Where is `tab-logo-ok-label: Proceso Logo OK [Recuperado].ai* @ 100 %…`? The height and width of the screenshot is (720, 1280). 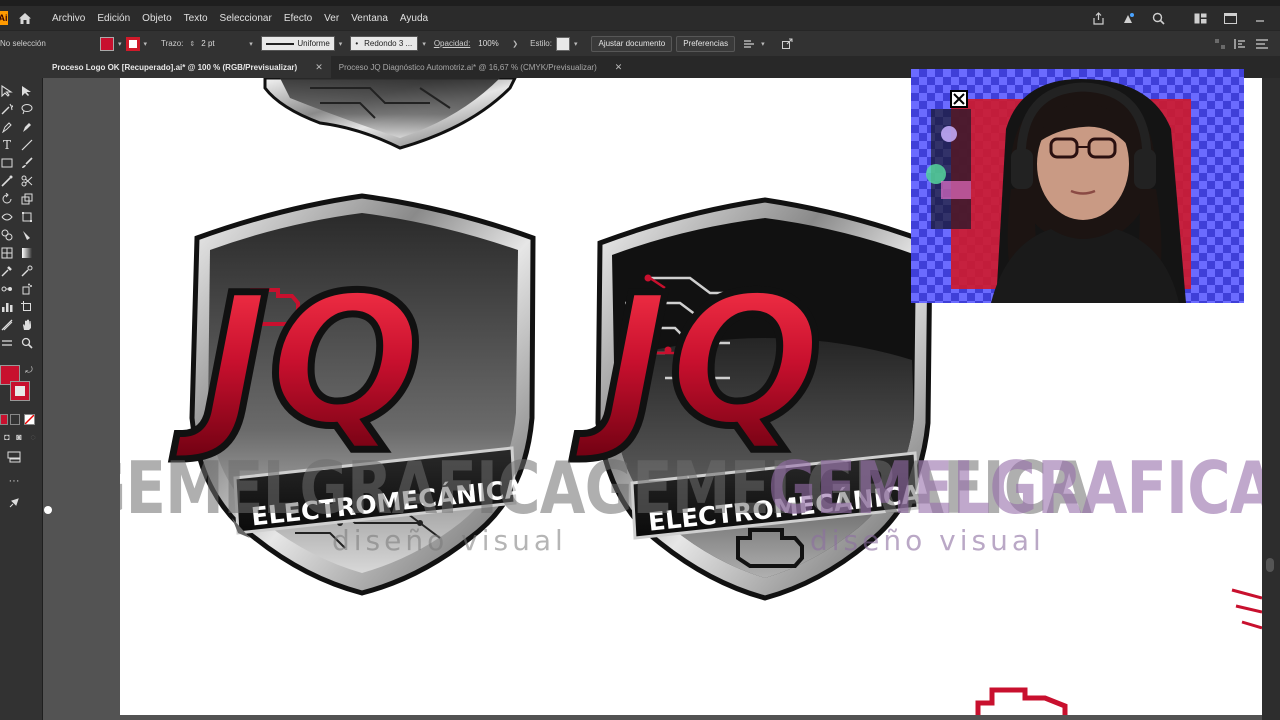 tab-logo-ok-label: Proceso Logo OK [Recuperado].ai* @ 100 %… is located at coordinates (175, 67).